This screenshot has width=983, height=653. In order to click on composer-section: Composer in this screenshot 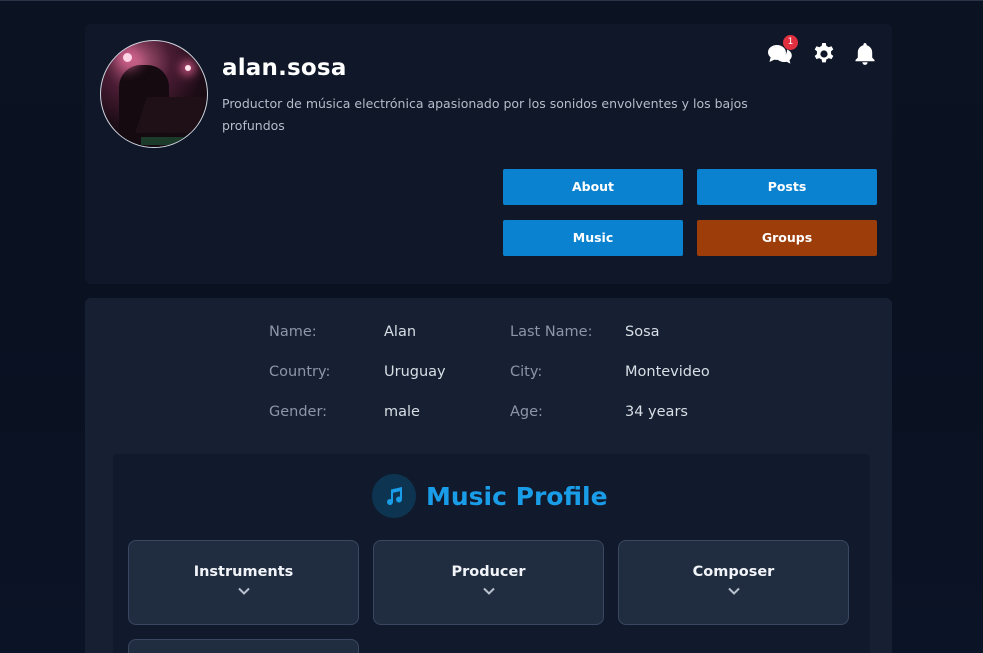, I will do `click(733, 582)`.